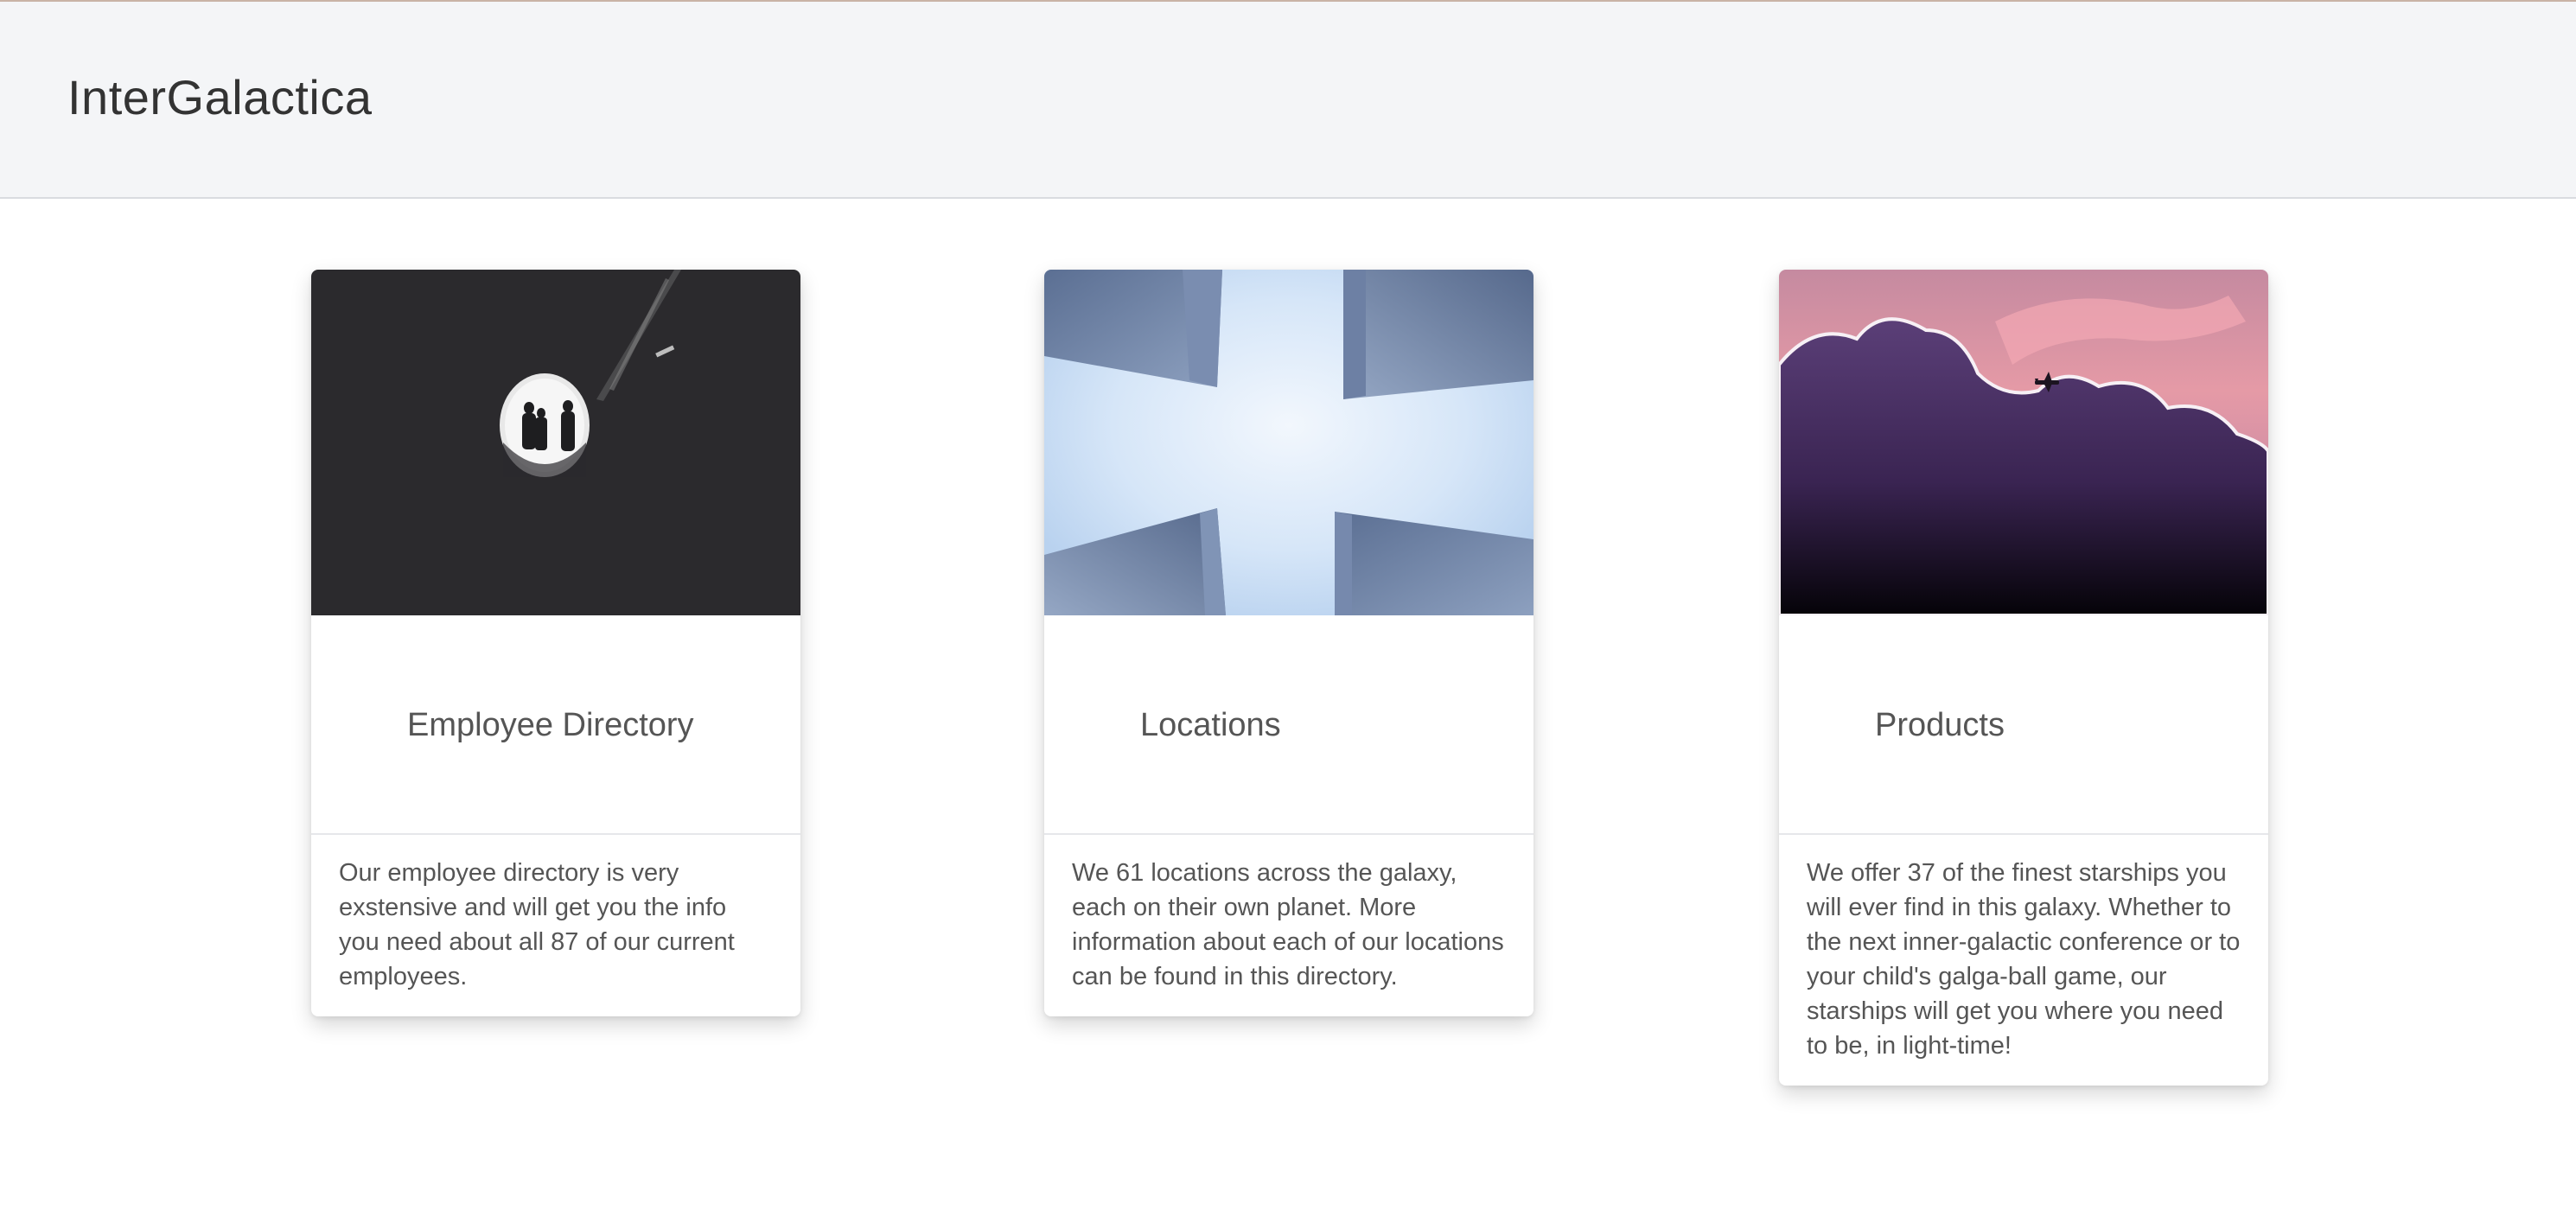  What do you see at coordinates (2023, 442) in the screenshot?
I see `cloud-airplane-image` at bounding box center [2023, 442].